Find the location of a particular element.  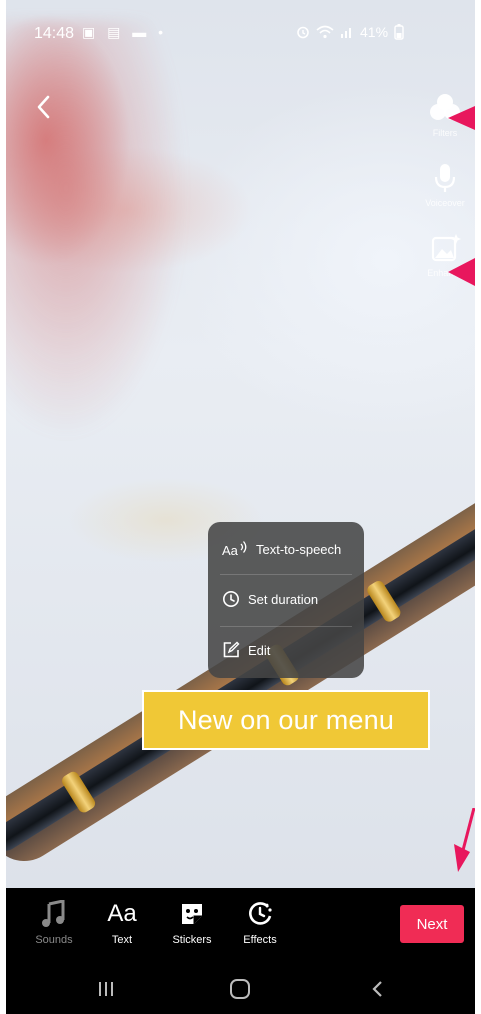

sounds-label: Sounds is located at coordinates (54, 940).